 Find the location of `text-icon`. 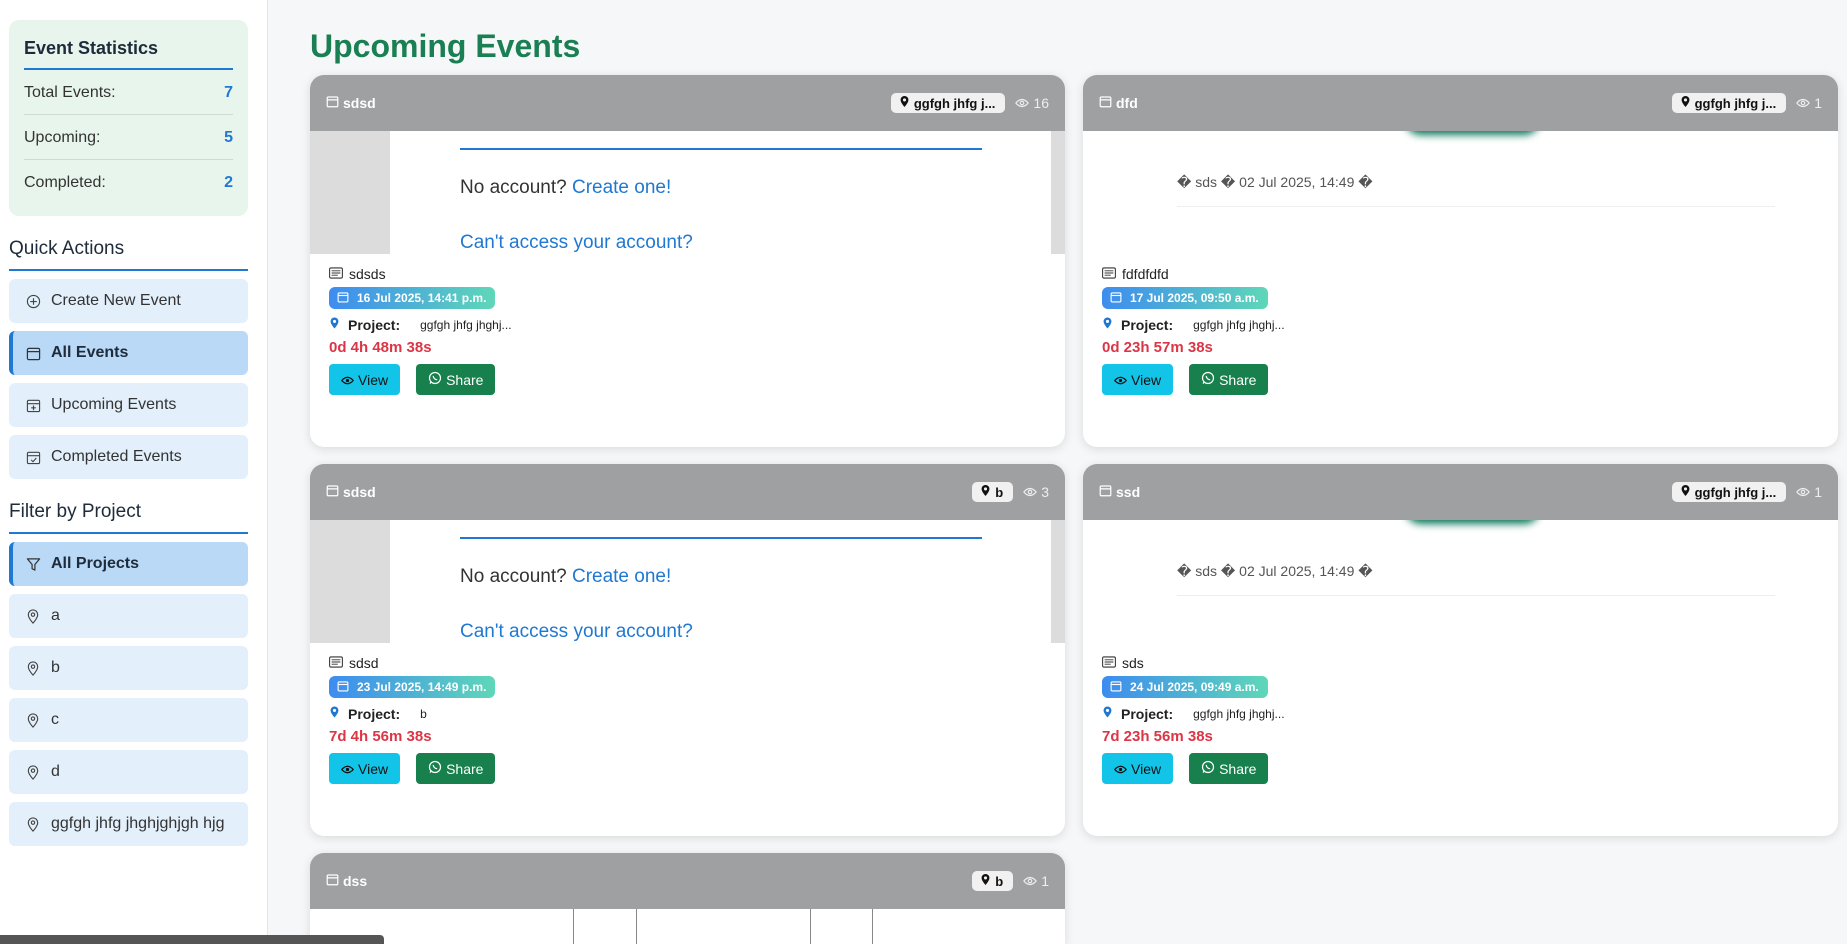

text-icon is located at coordinates (1109, 663).